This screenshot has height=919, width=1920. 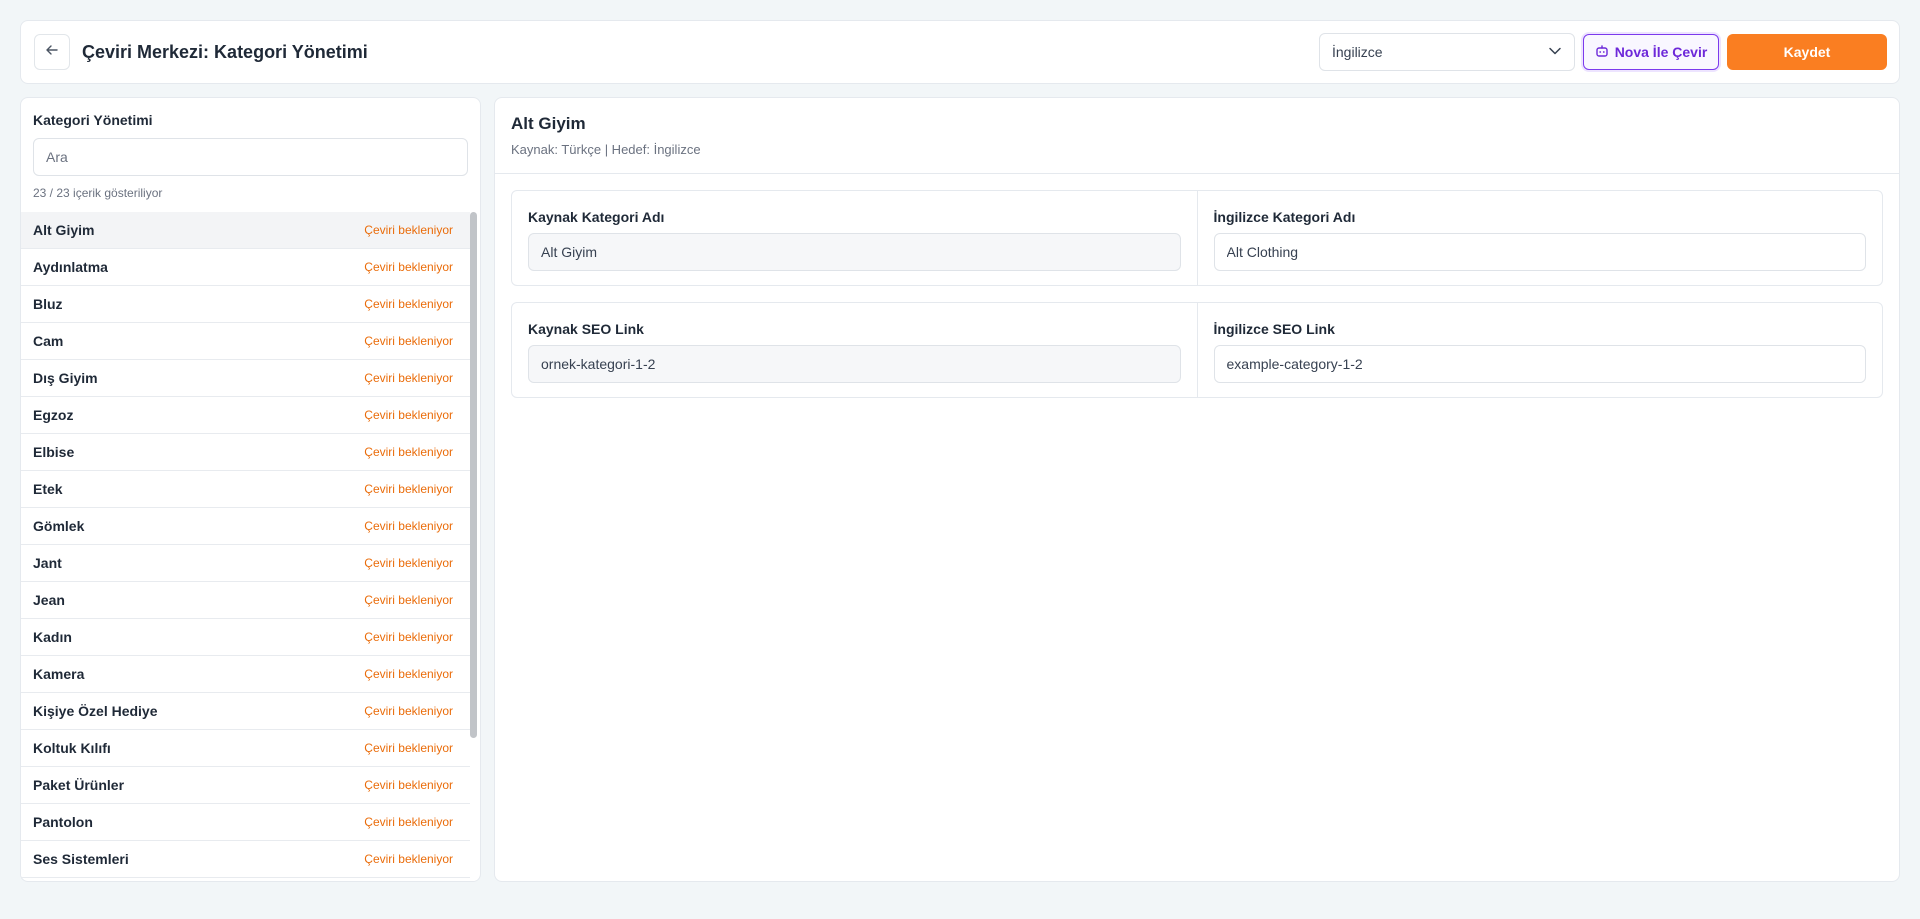 I want to click on list-item: Paket Ürünler Çeviri bekleniyor, so click(x=247, y=785).